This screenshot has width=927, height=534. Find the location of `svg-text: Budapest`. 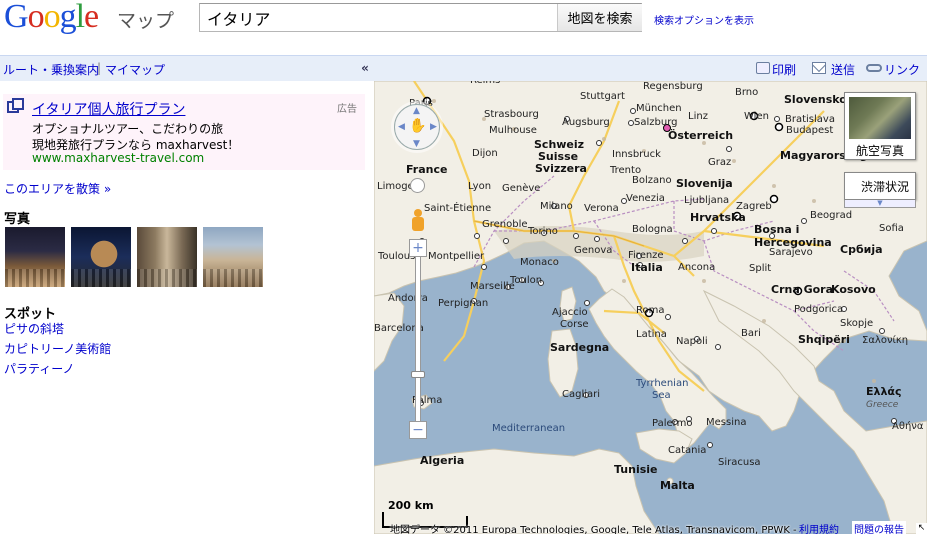

svg-text: Budapest is located at coordinates (809, 130).